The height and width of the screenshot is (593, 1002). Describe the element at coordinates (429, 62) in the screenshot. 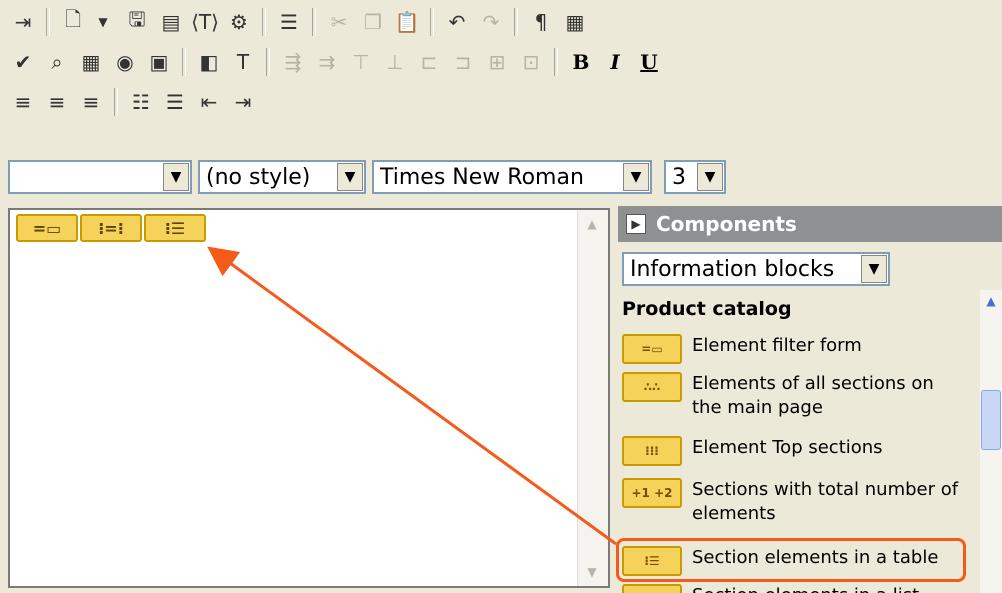

I see `merge-cells-icon: ⊏` at that location.